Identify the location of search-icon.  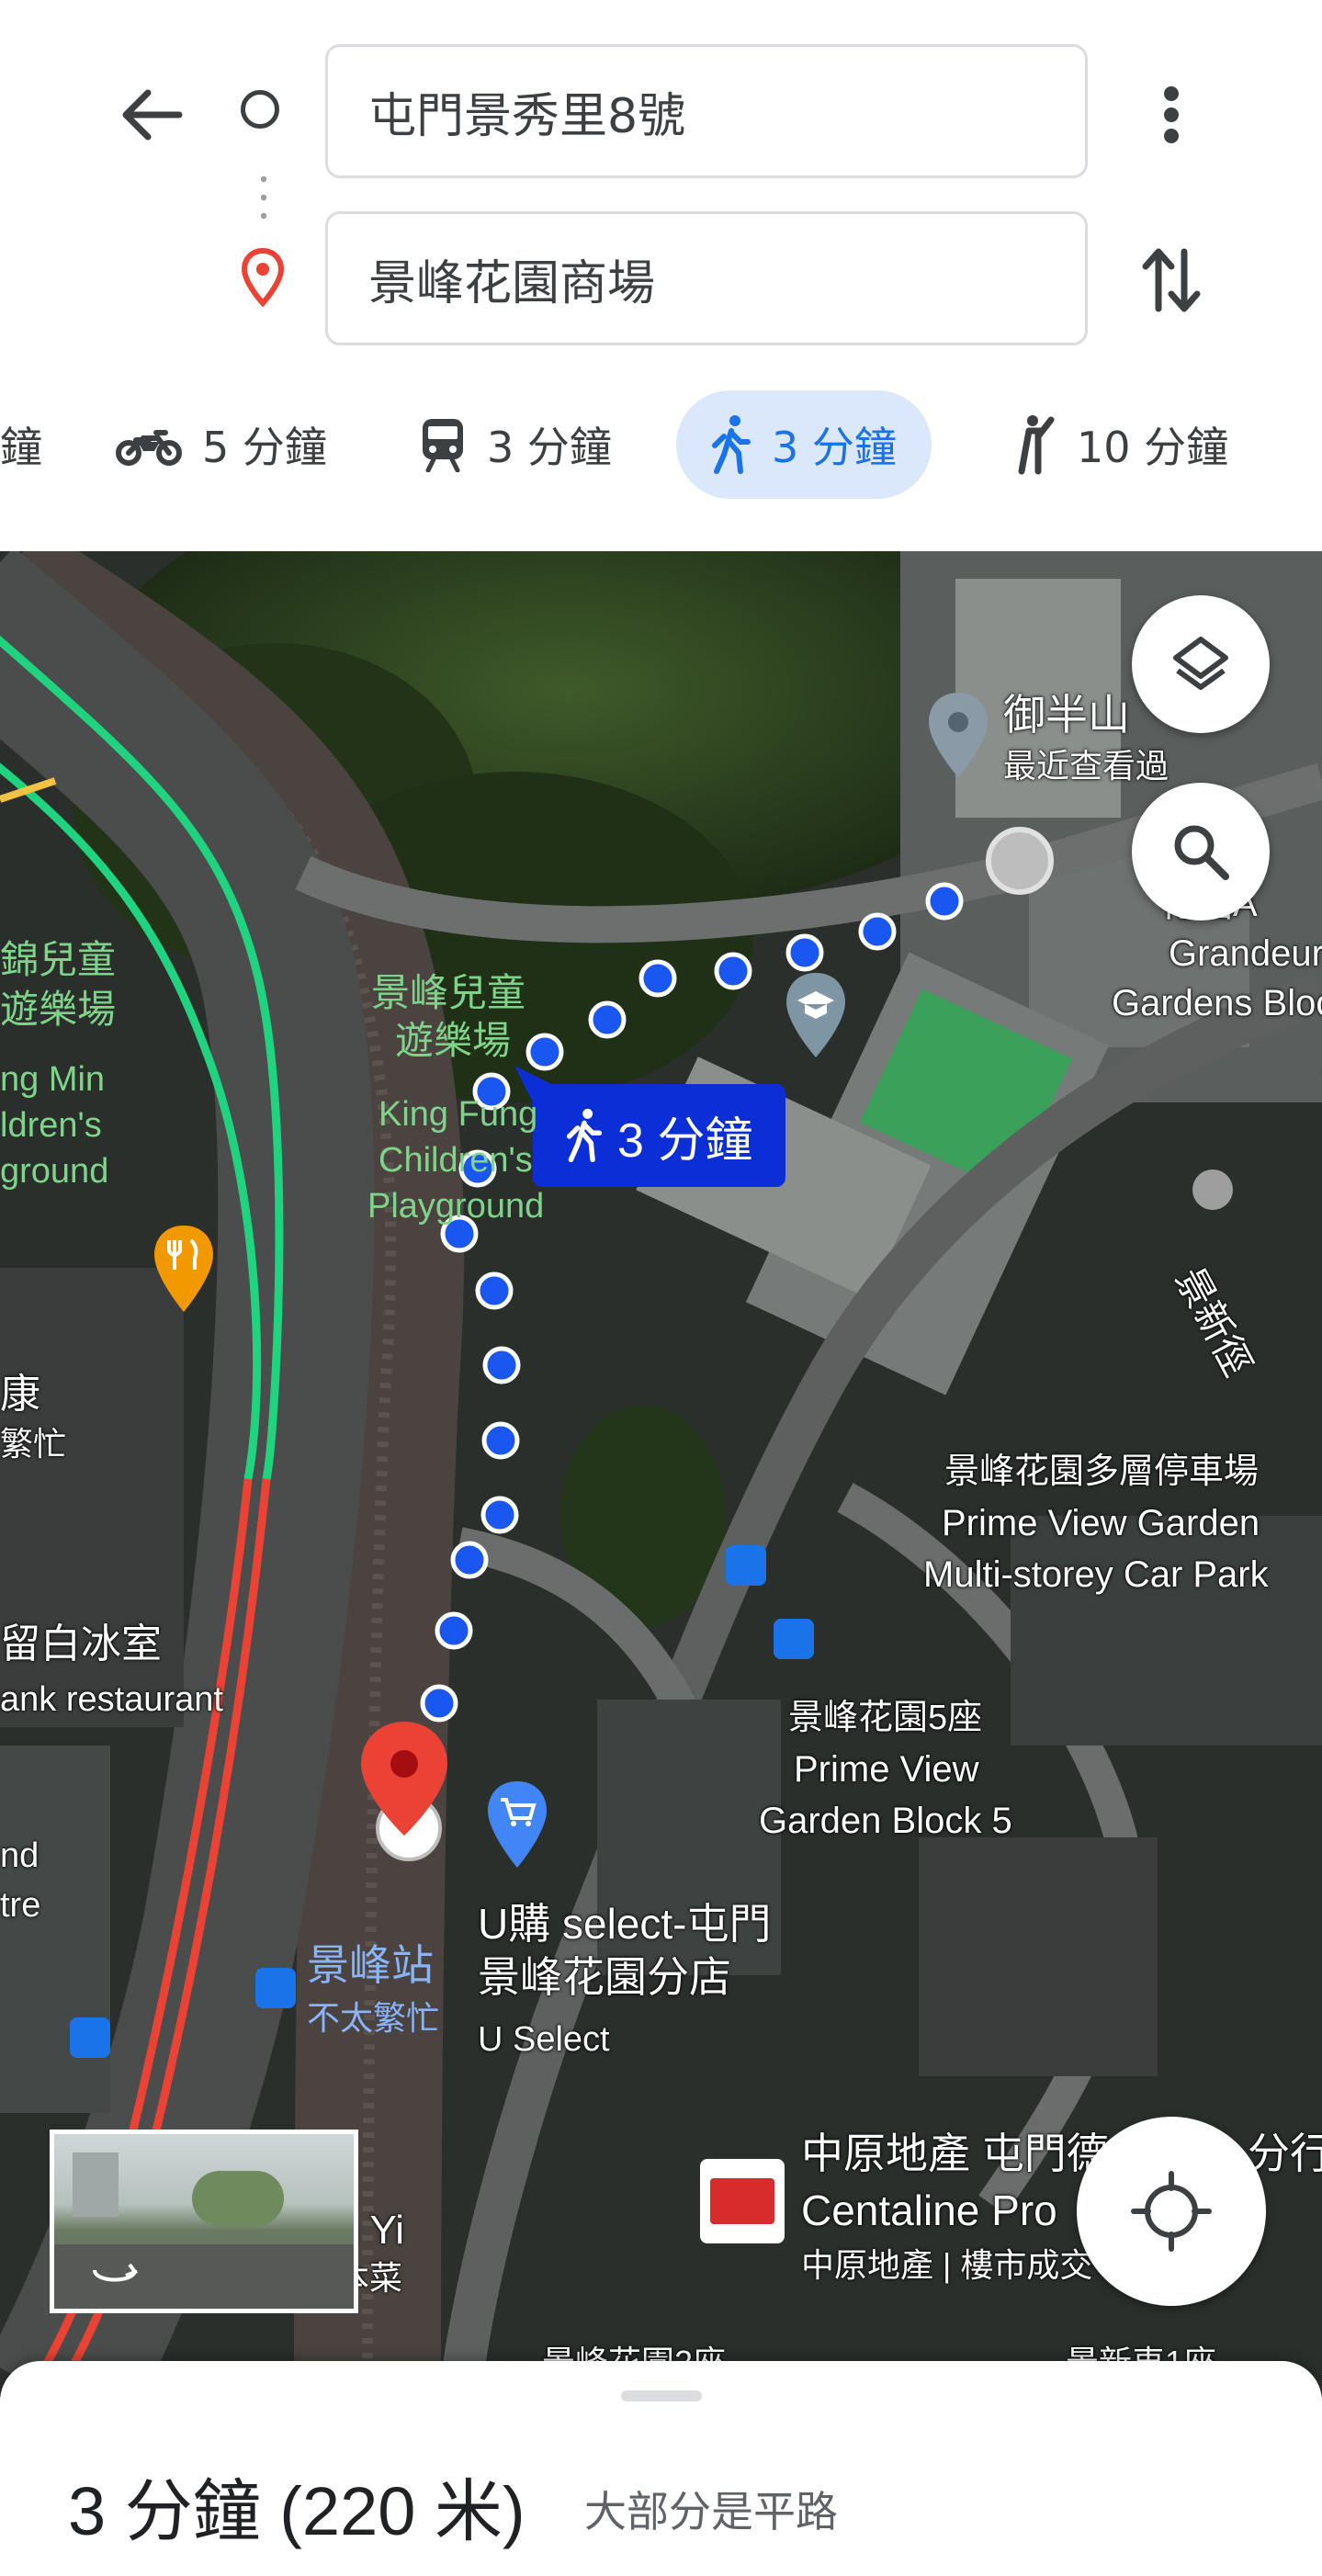
(1201, 852).